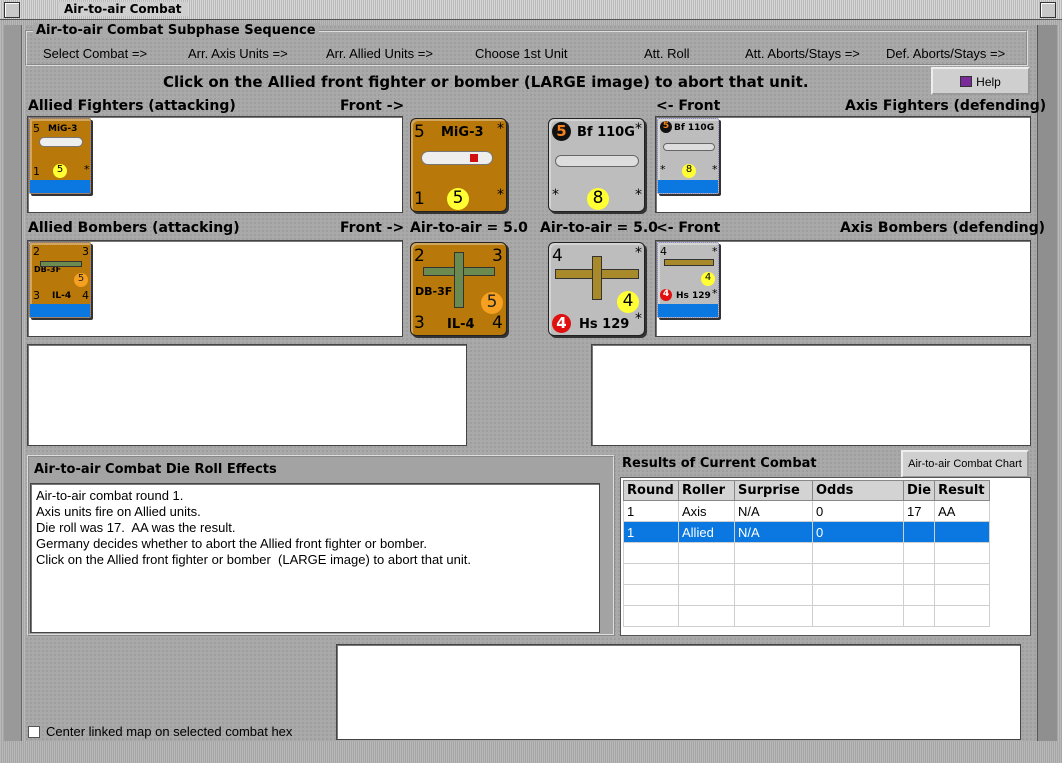  What do you see at coordinates (858, 490) in the screenshot?
I see `col-odds: Odds` at bounding box center [858, 490].